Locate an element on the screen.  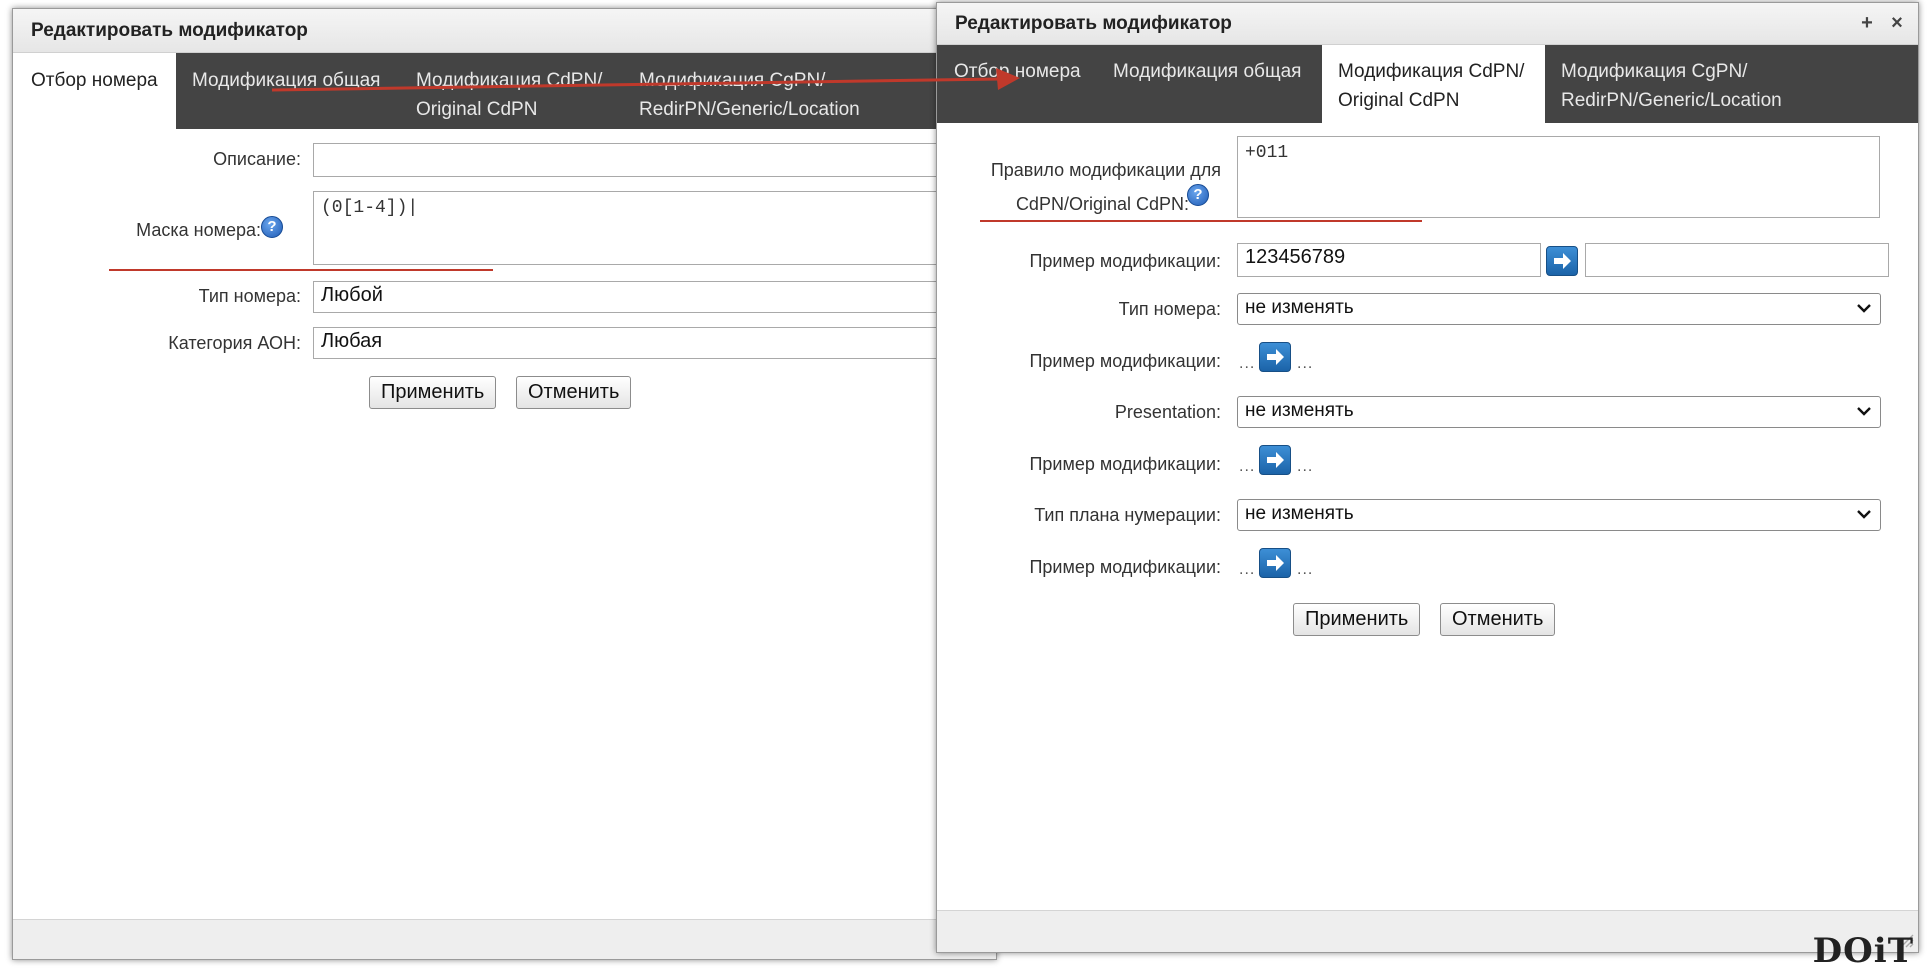
annotation-arrow-head is located at coordinates (1008, 79).